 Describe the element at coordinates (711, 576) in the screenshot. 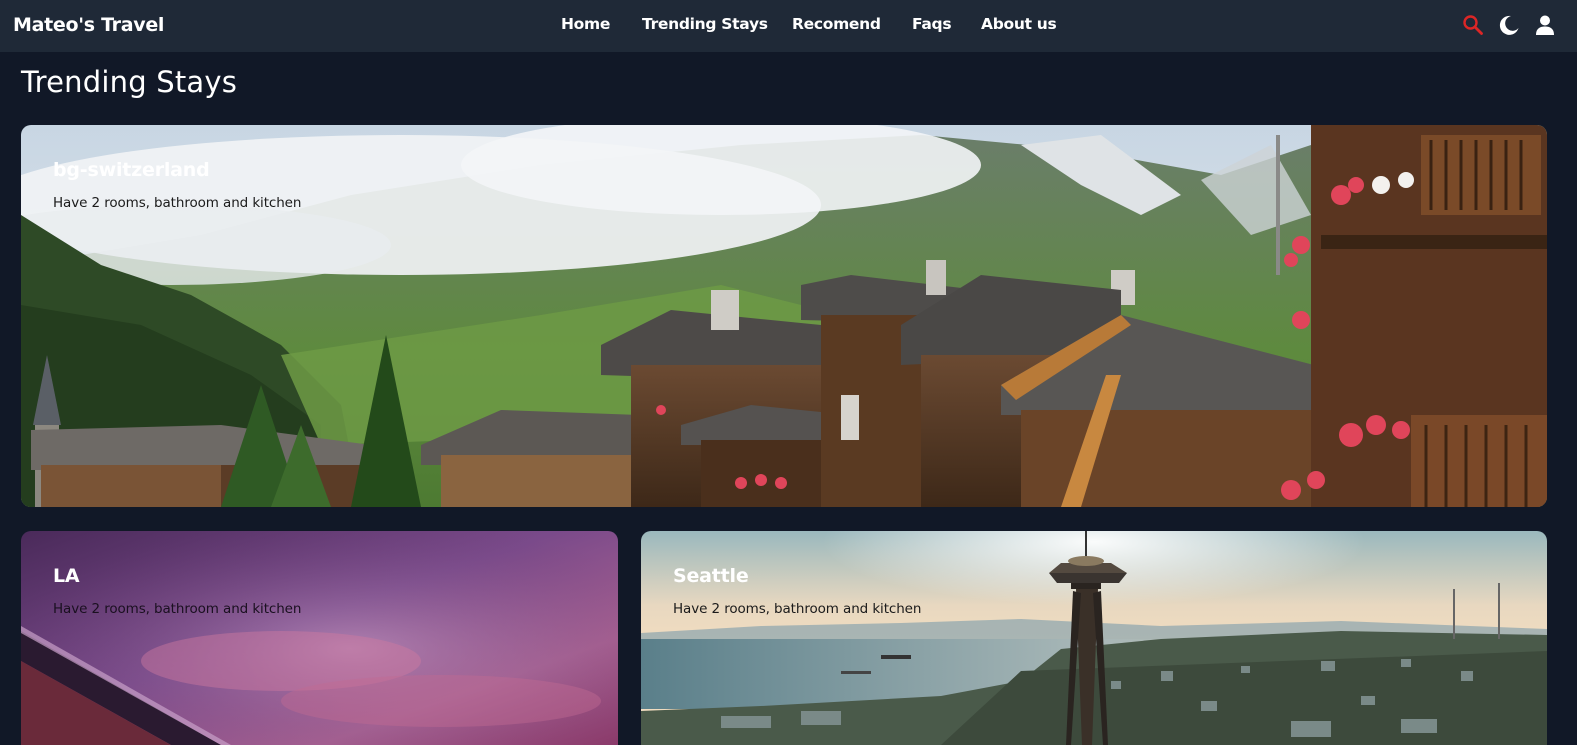

I see `card-title: Seattle` at that location.